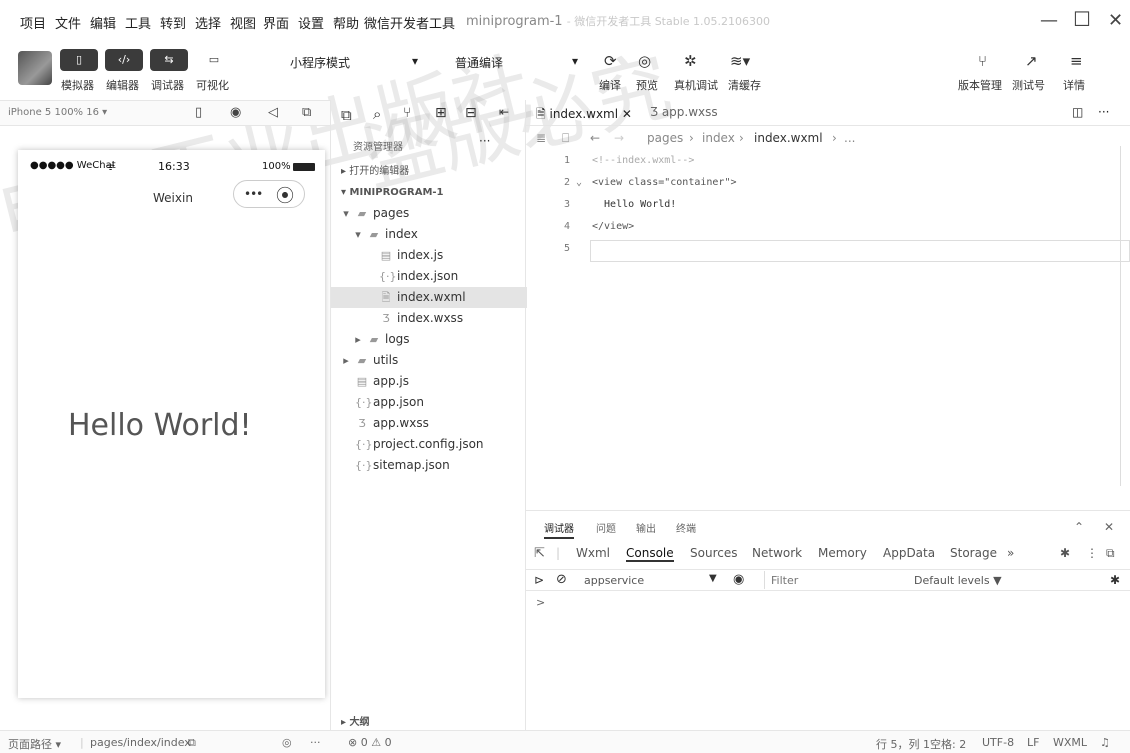 The image size is (1130, 753). Describe the element at coordinates (909, 553) in the screenshot. I see `tab-appdata: AppData` at that location.